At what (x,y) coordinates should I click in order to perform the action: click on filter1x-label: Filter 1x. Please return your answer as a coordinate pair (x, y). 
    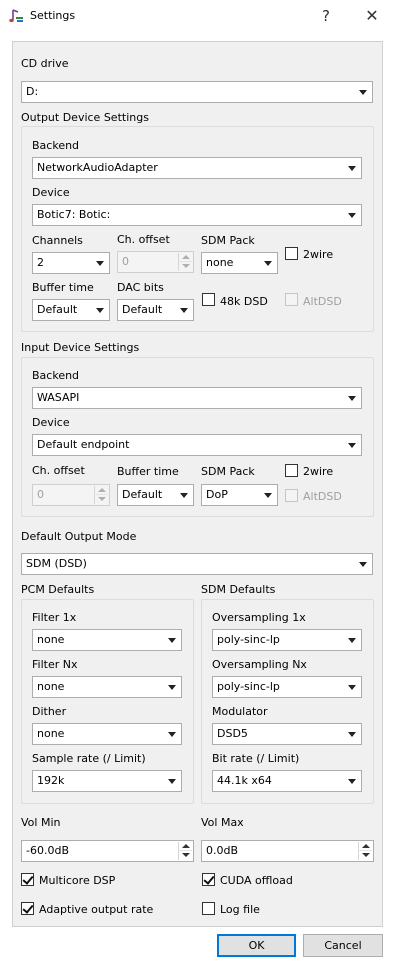
    Looking at the image, I should click on (54, 617).